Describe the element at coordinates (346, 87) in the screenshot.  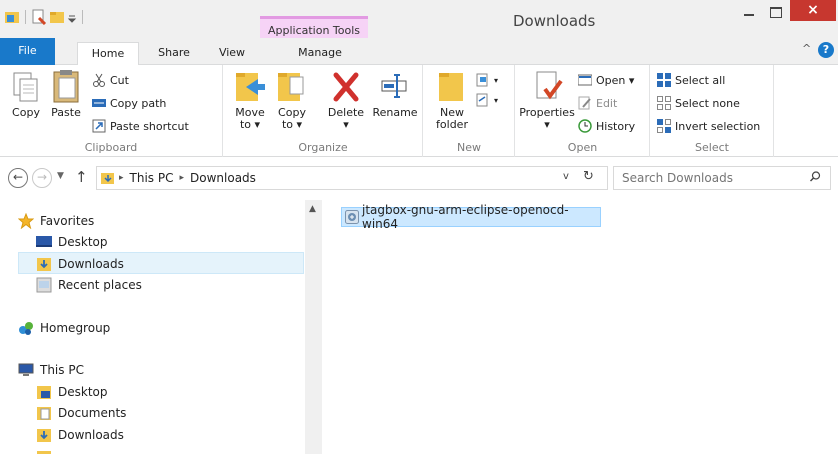
I see `delete-x-icon` at that location.